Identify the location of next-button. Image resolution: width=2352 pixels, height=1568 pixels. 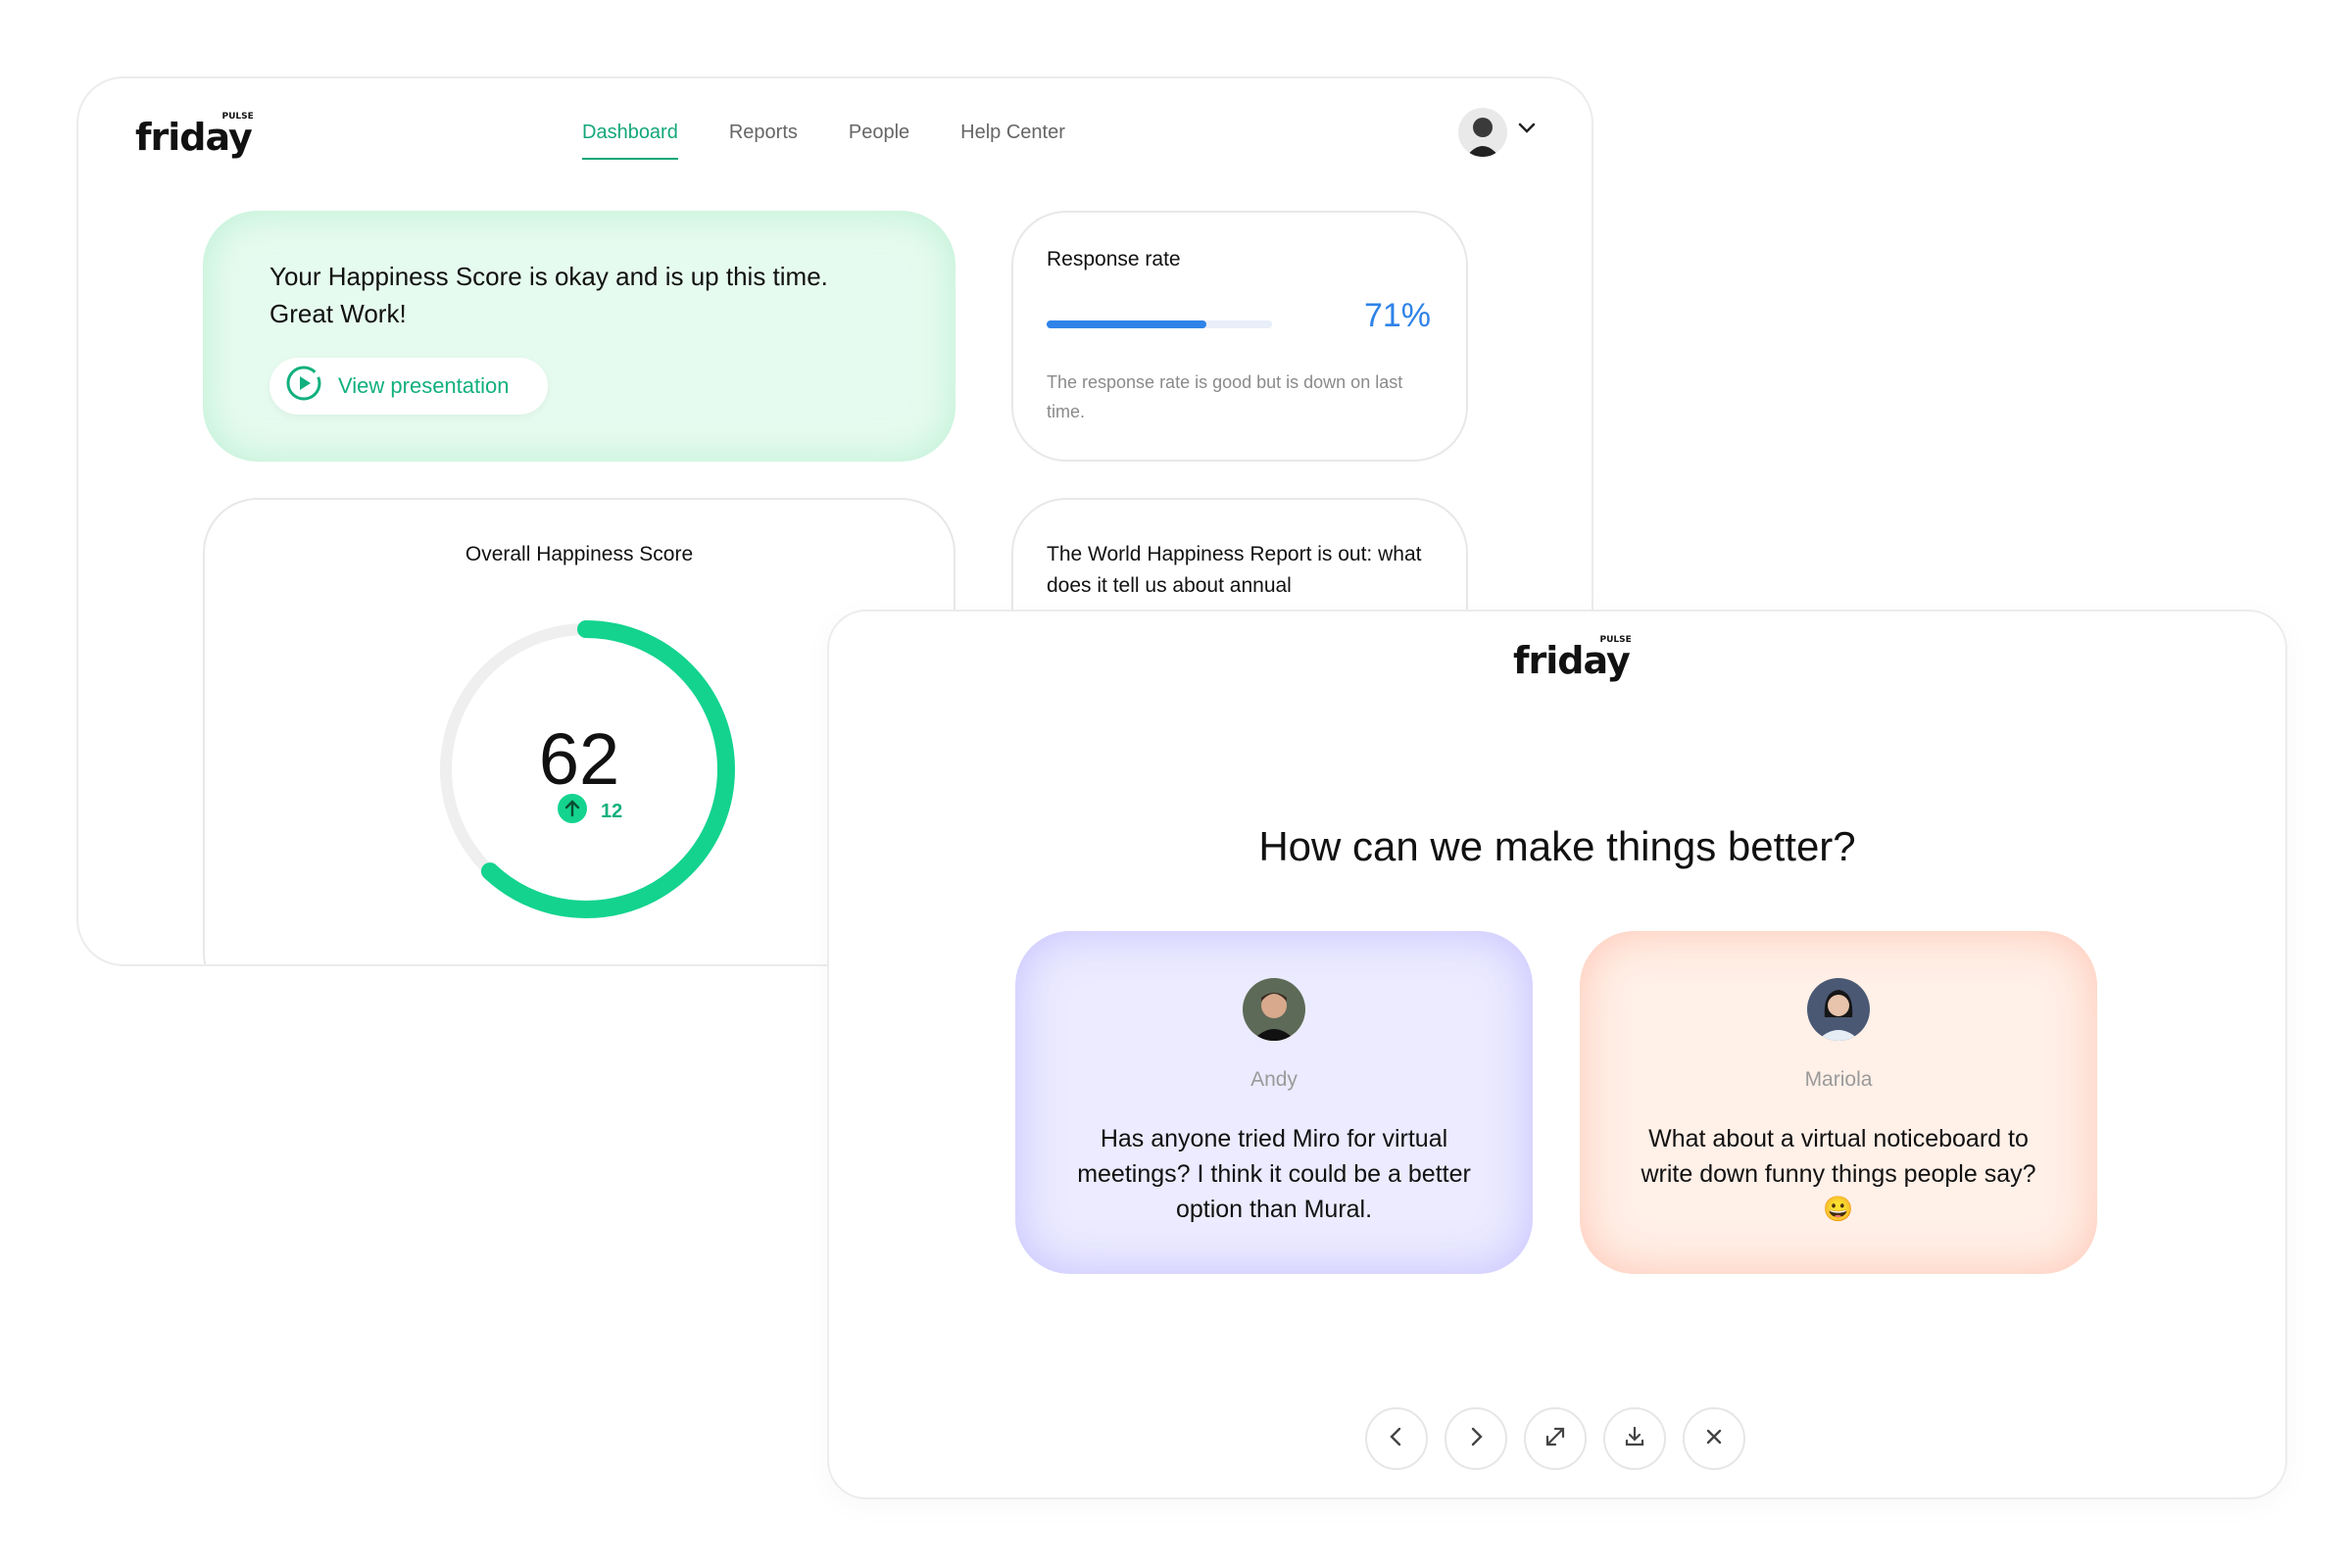
(1476, 1438).